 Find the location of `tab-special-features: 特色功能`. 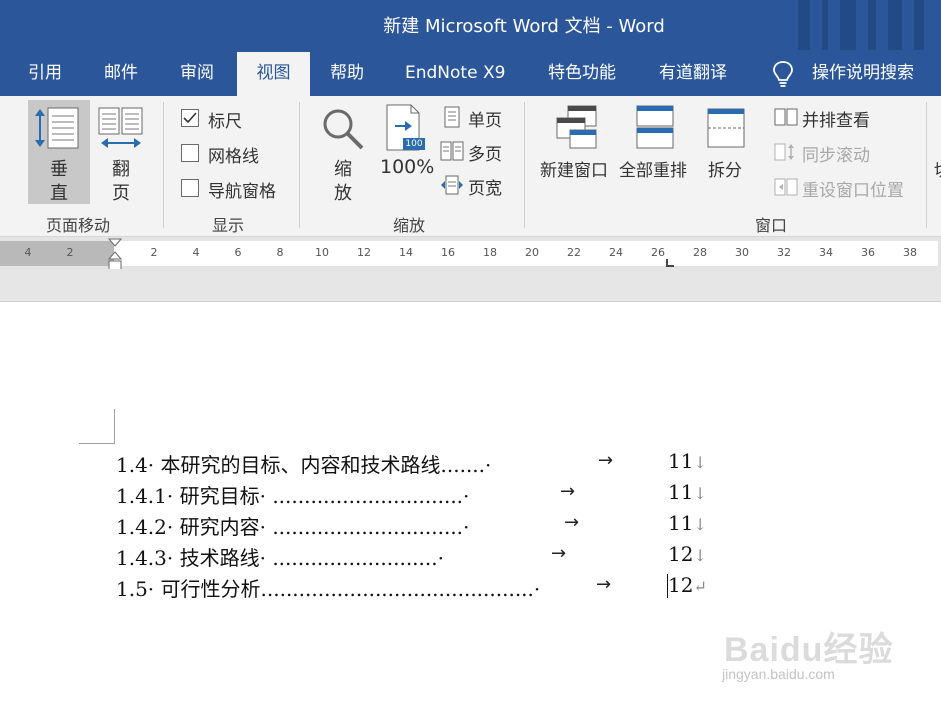

tab-special-features: 特色功能 is located at coordinates (582, 73).